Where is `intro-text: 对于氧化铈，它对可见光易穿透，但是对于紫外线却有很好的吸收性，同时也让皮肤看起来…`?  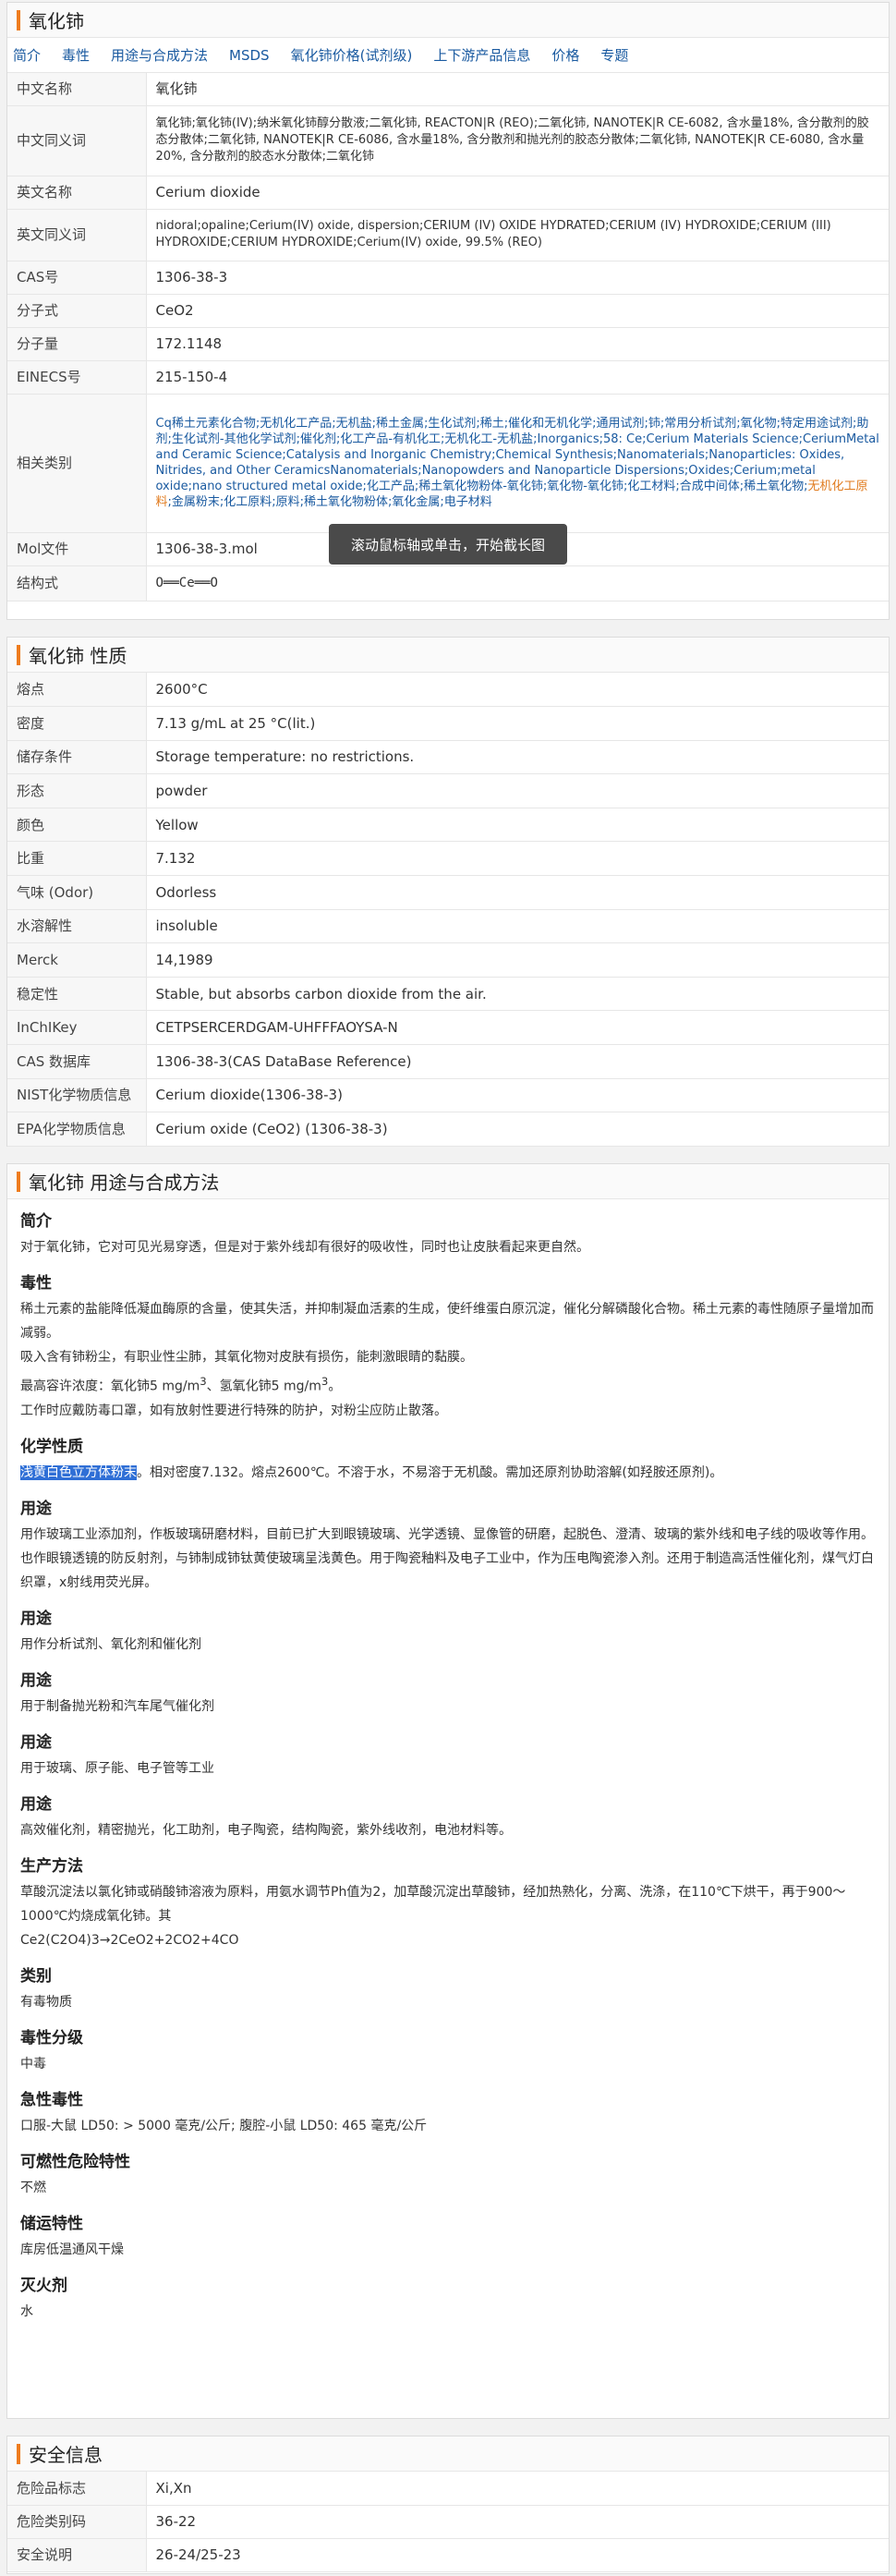 intro-text: 对于氧化铈，它对可见光易穿透，但是对于紫外线却有很好的吸收性，同时也让皮肤看起来… is located at coordinates (305, 1247).